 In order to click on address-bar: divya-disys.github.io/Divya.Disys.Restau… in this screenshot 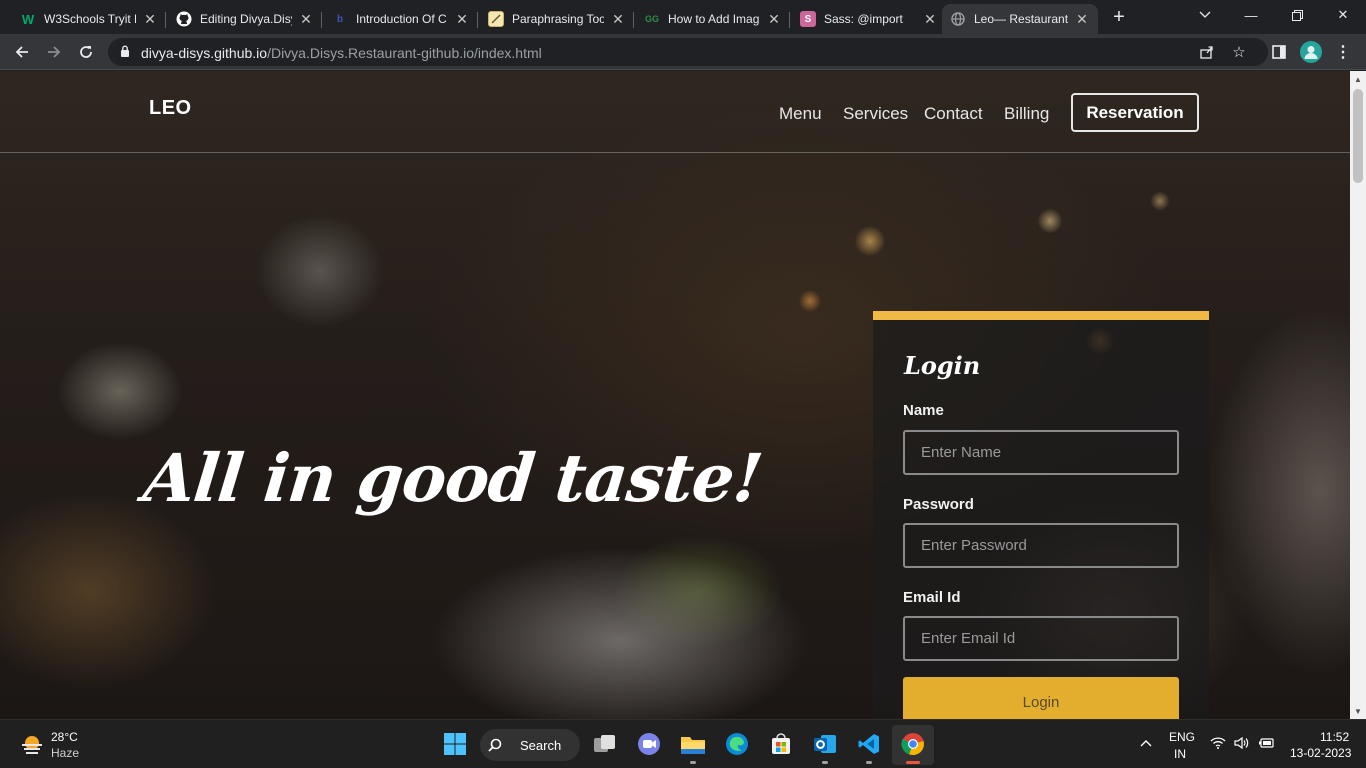, I will do `click(688, 52)`.